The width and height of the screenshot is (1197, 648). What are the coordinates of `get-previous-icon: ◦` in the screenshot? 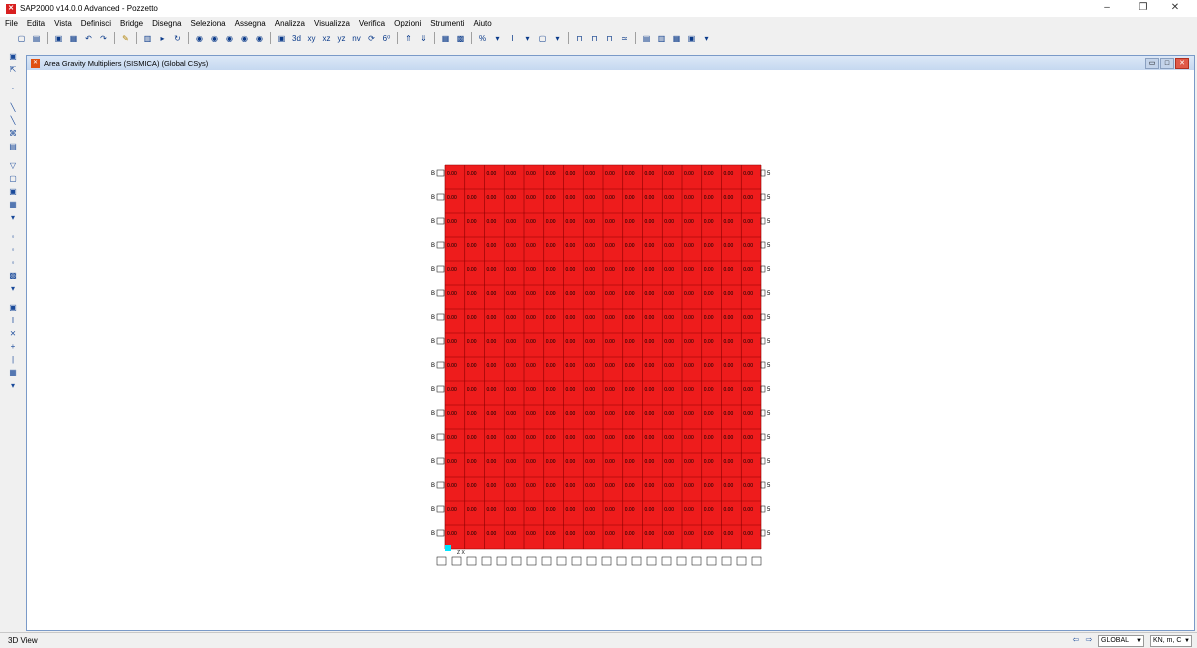 It's located at (13, 249).